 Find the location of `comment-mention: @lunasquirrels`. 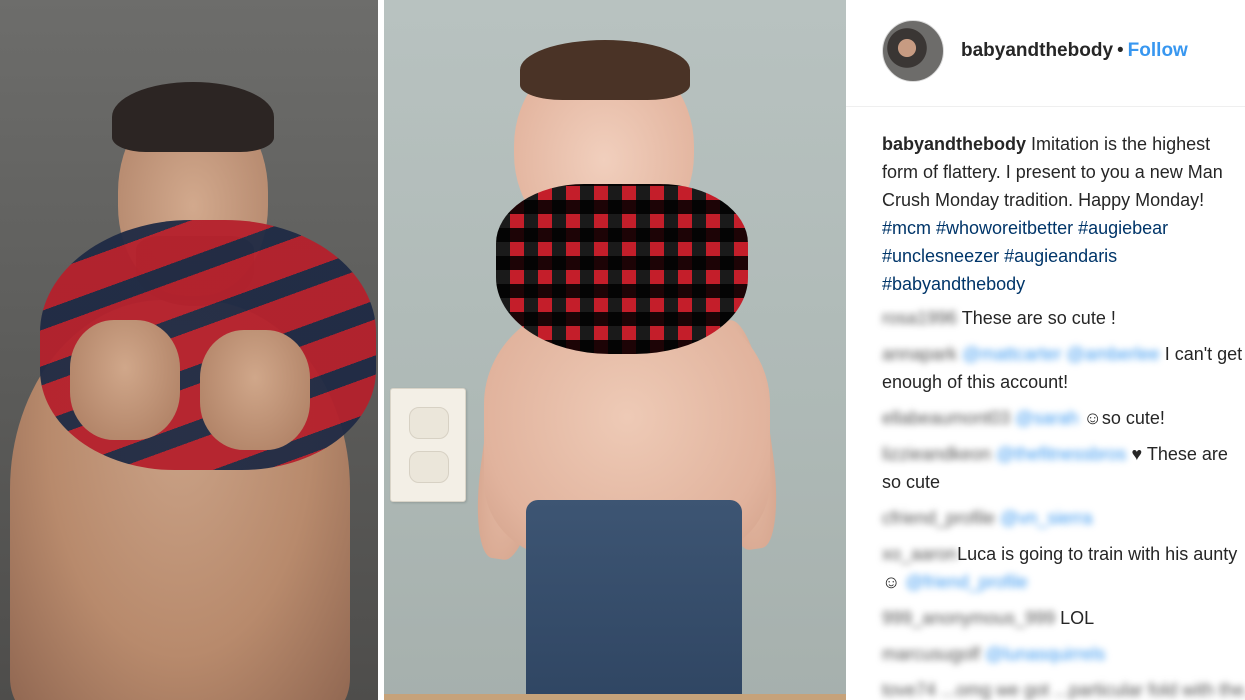

comment-mention: @lunasquirrels is located at coordinates (1045, 654).